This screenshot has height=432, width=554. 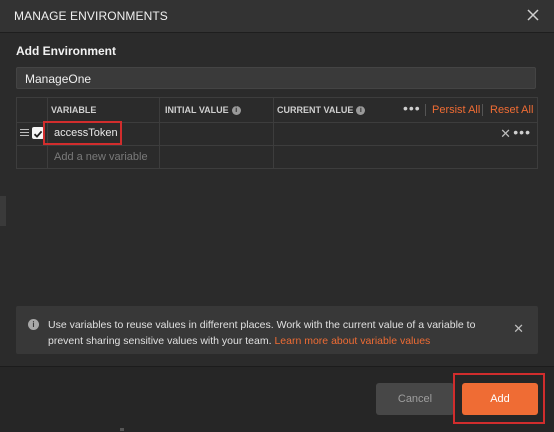 What do you see at coordinates (91, 16) in the screenshot?
I see `modal-title: MANAGE ENVIRONMENTS` at bounding box center [91, 16].